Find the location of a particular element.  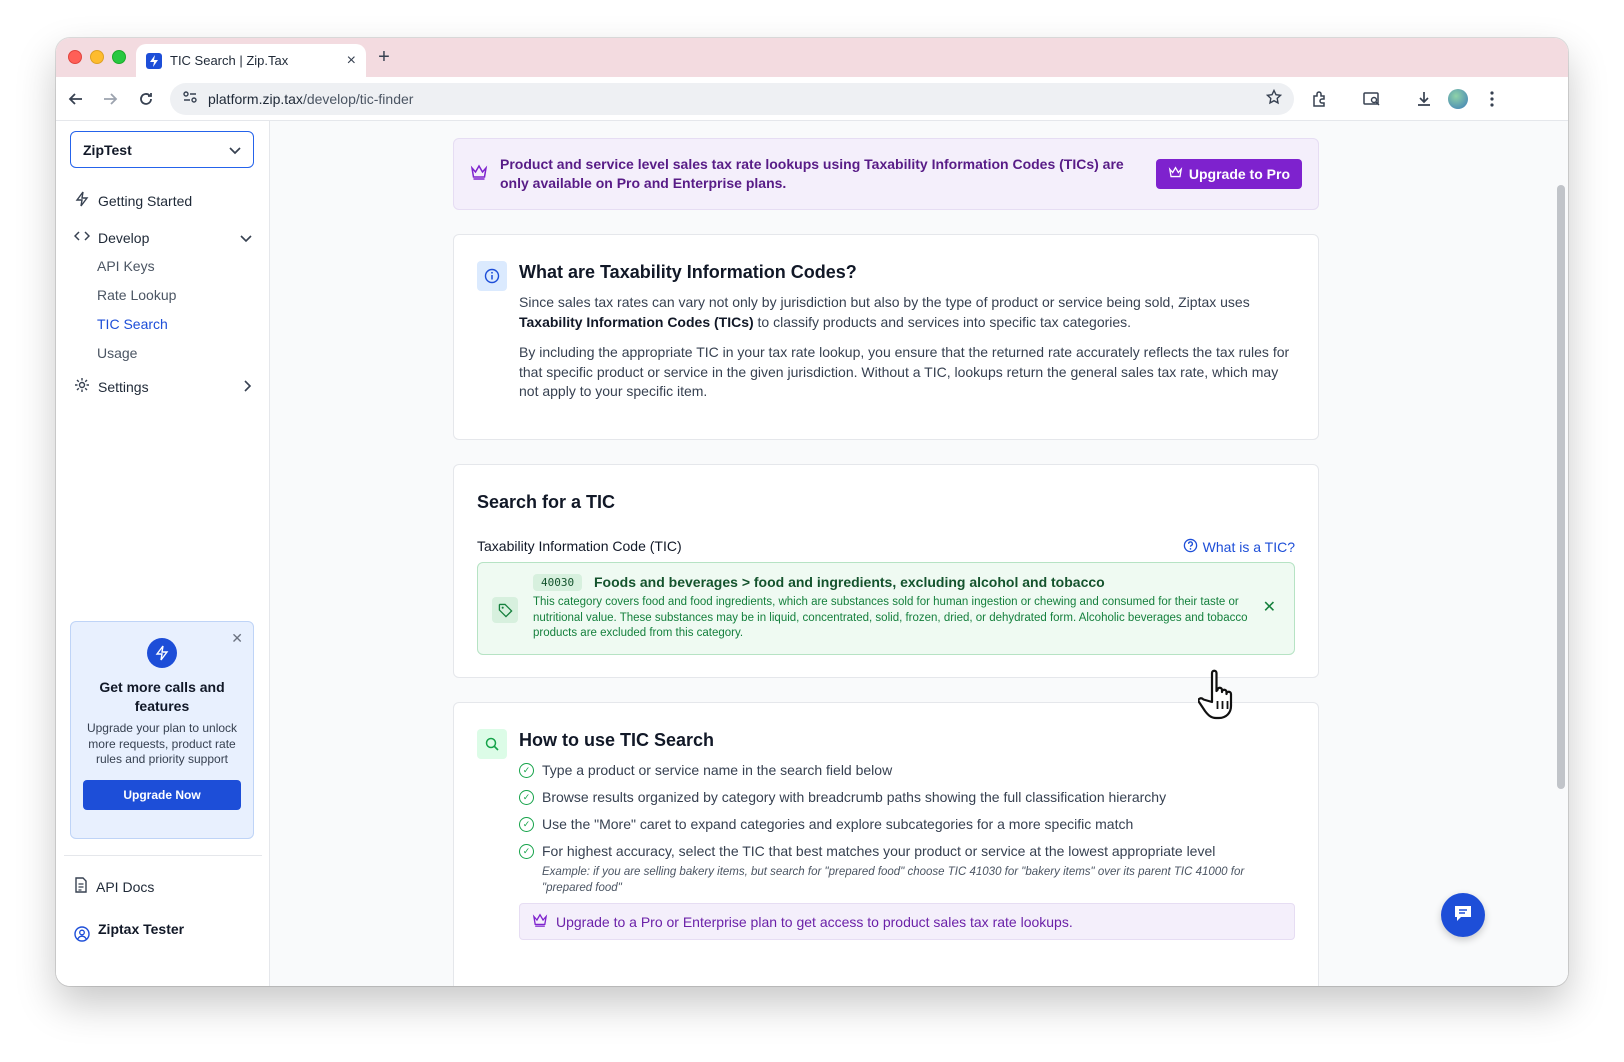

zip-tax-favicon is located at coordinates (154, 60).